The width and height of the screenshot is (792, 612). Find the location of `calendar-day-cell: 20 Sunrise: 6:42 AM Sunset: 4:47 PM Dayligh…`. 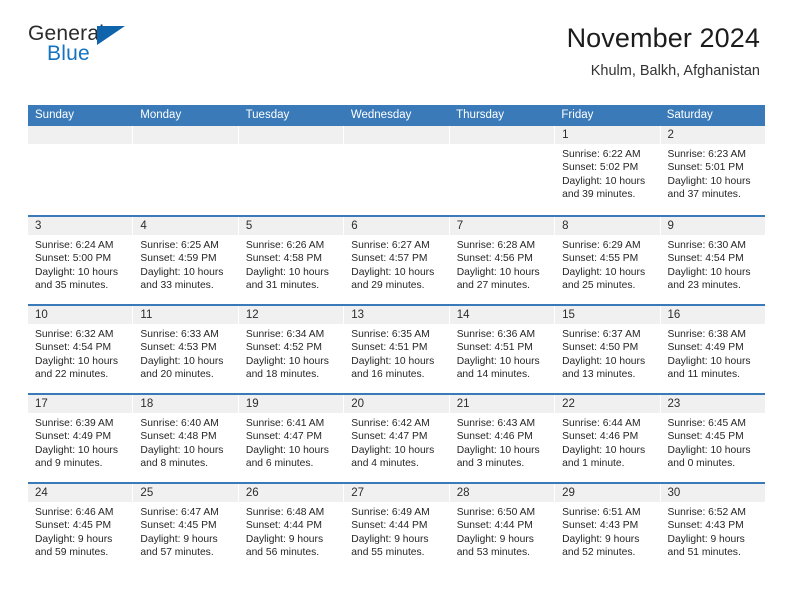

calendar-day-cell: 20 Sunrise: 6:42 AM Sunset: 4:47 PM Dayligh… is located at coordinates (397, 438).